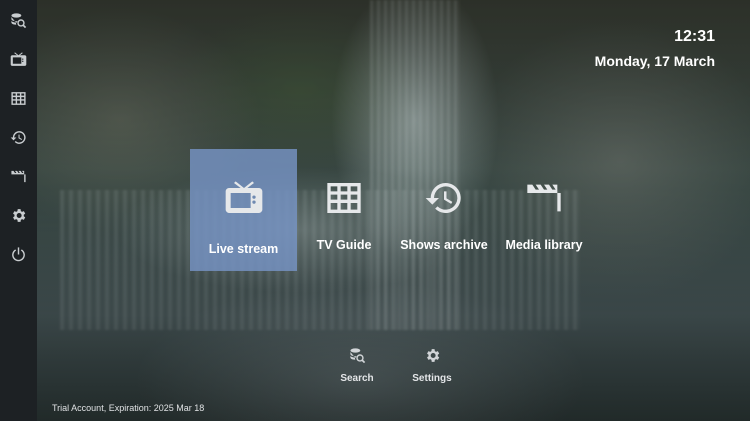 The height and width of the screenshot is (421, 750). I want to click on search-label: Search, so click(357, 378).